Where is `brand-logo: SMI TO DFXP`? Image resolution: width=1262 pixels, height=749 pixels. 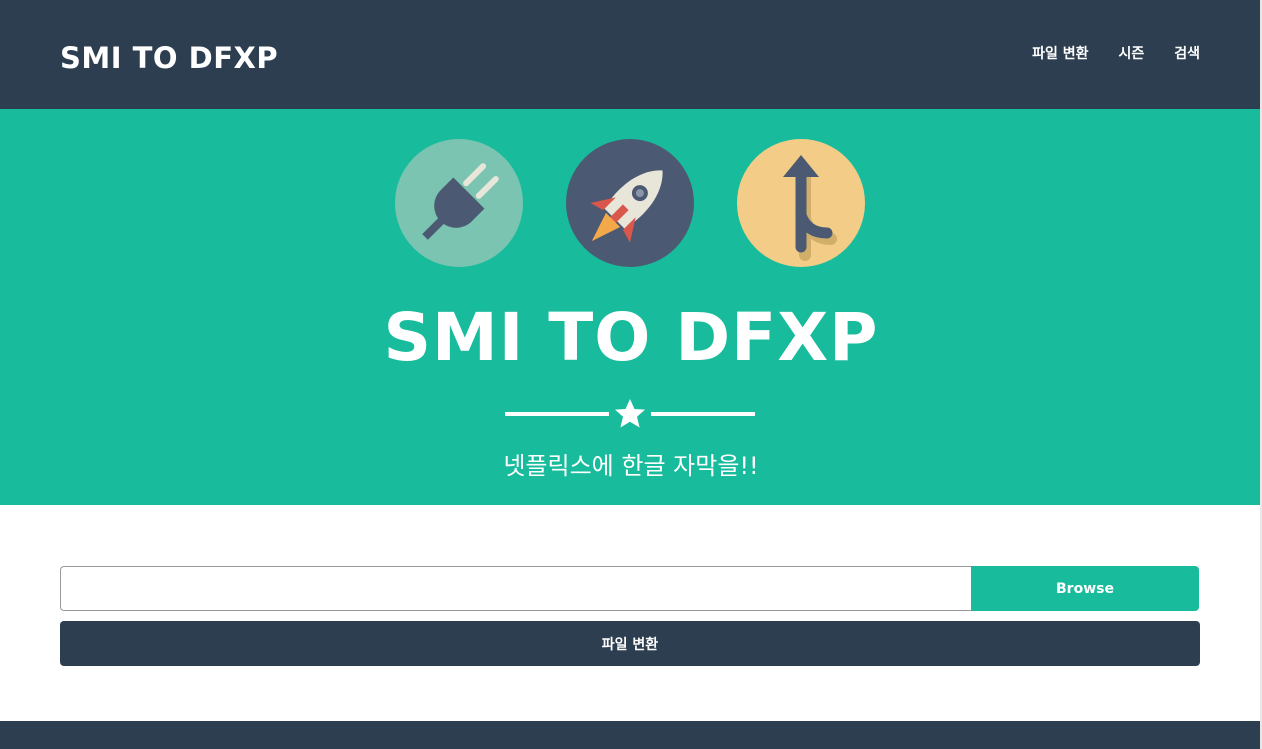 brand-logo: SMI TO DFXP is located at coordinates (169, 58).